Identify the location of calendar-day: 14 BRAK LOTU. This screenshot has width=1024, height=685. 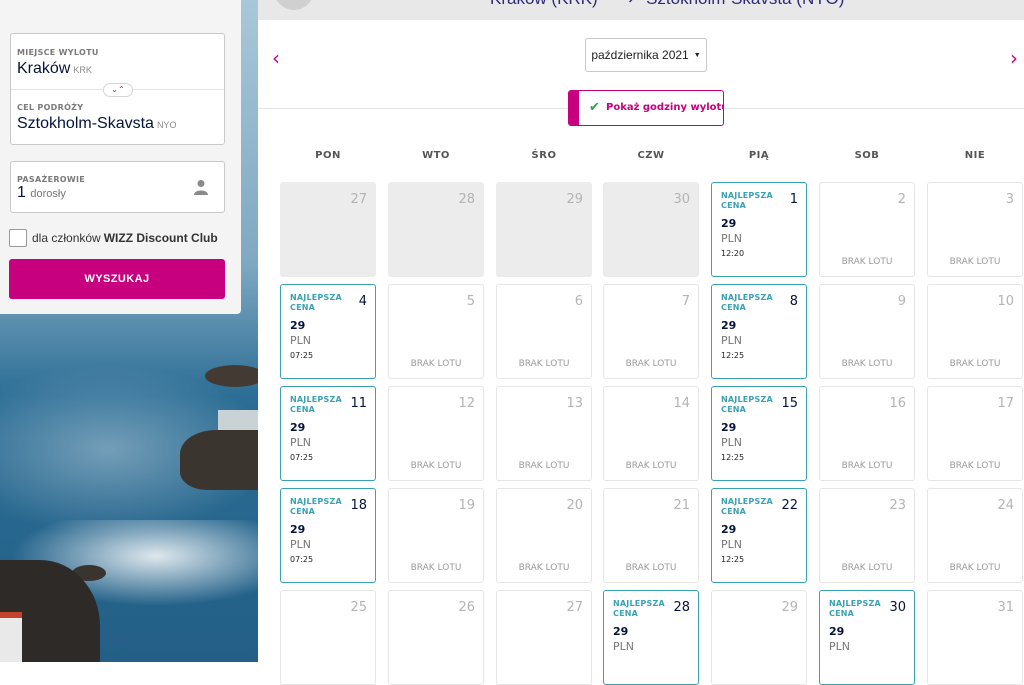
(651, 433).